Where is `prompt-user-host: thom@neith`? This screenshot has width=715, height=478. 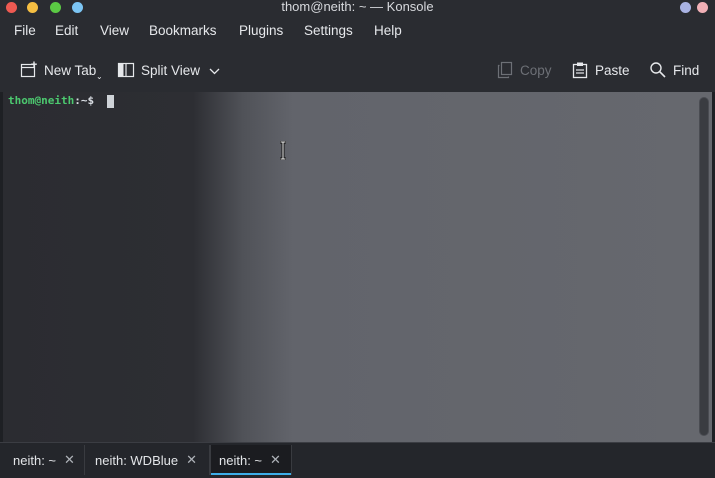
prompt-user-host: thom@neith is located at coordinates (41, 100).